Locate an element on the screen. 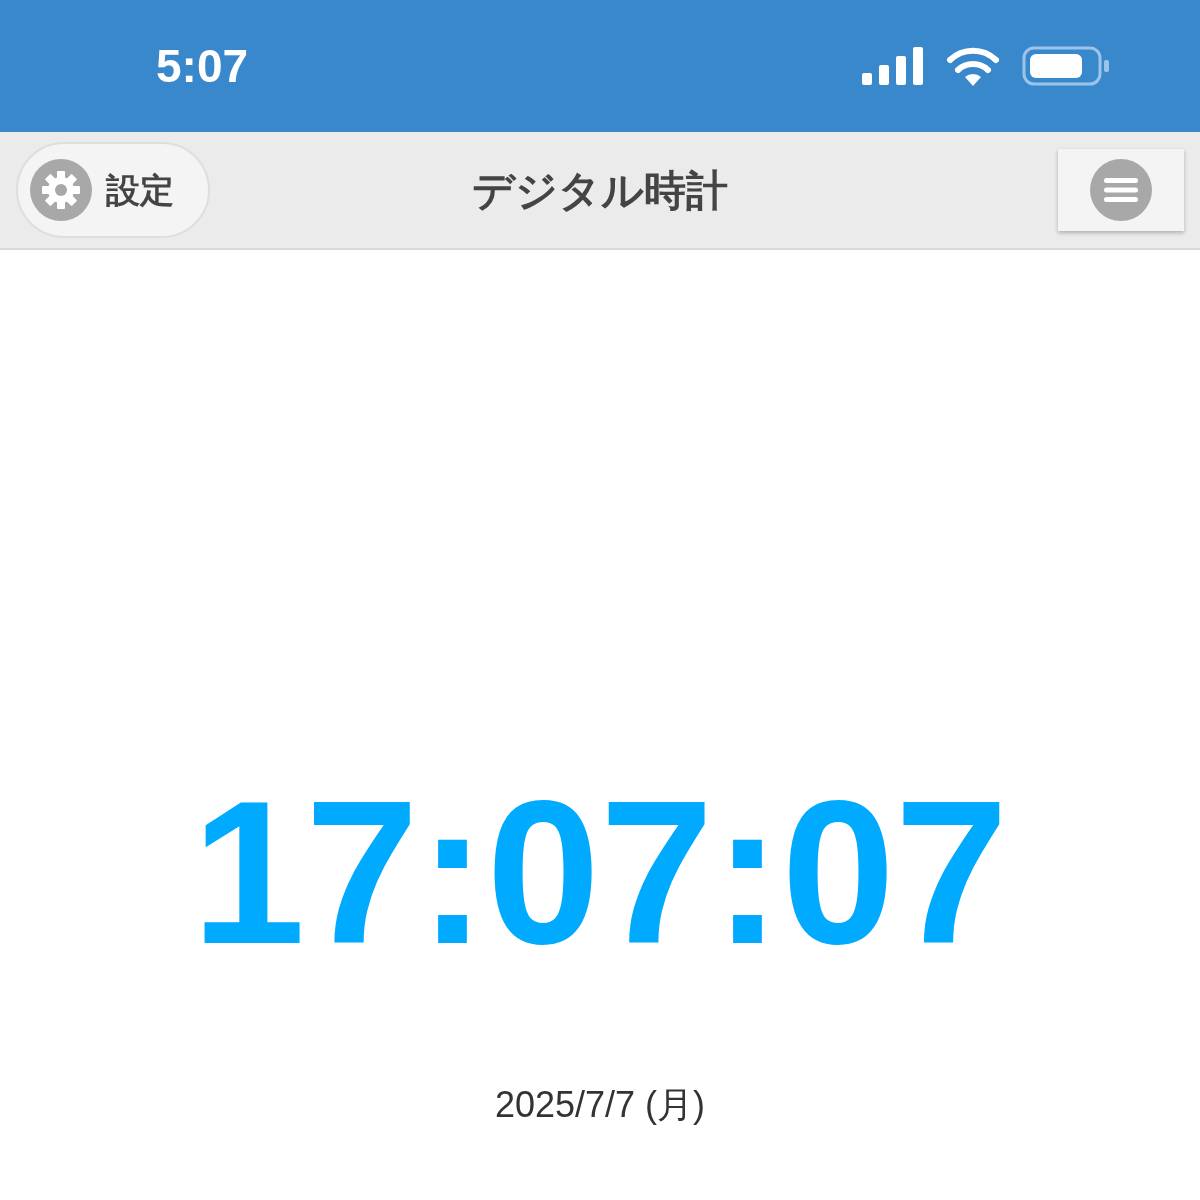 The width and height of the screenshot is (1200, 1200). settings-icon is located at coordinates (61, 190).